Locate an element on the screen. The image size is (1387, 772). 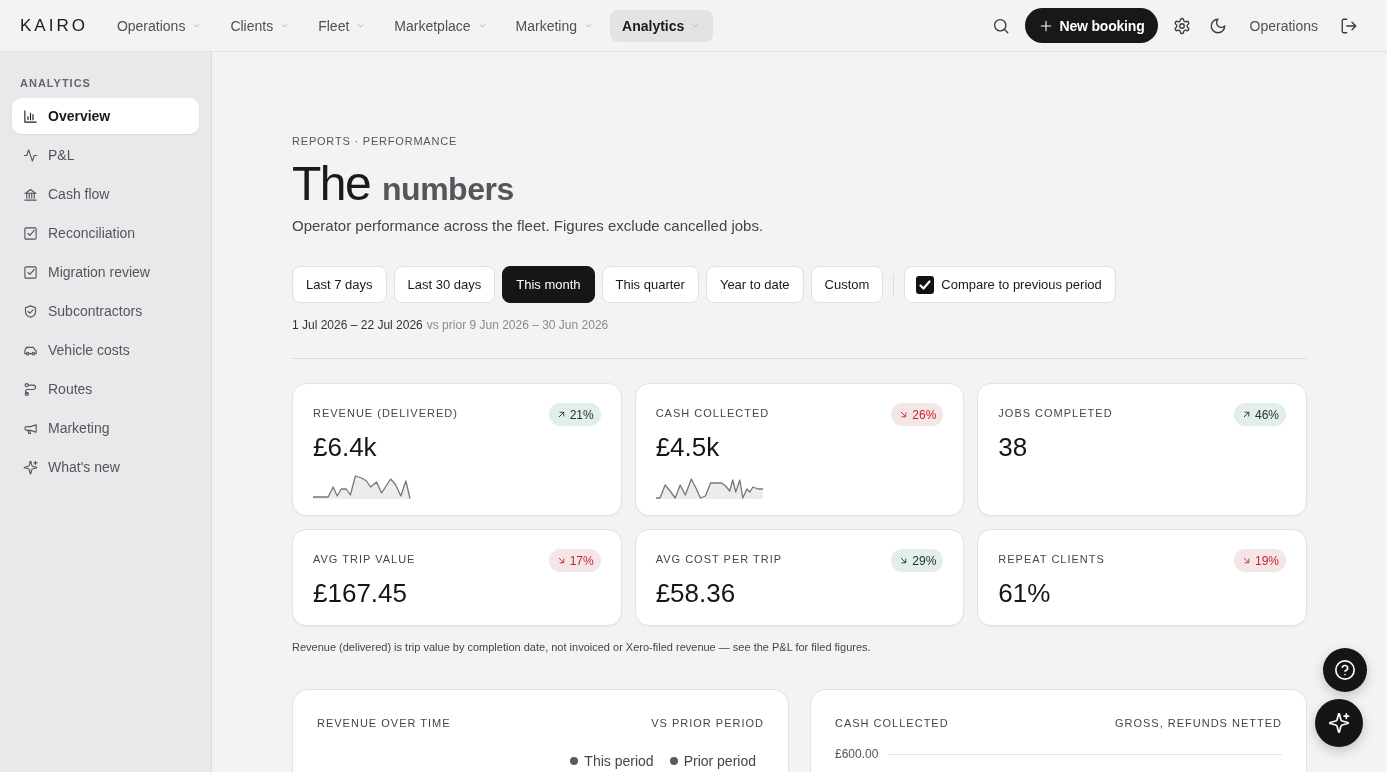
section-label: ANALYTICS is located at coordinates (55, 83).